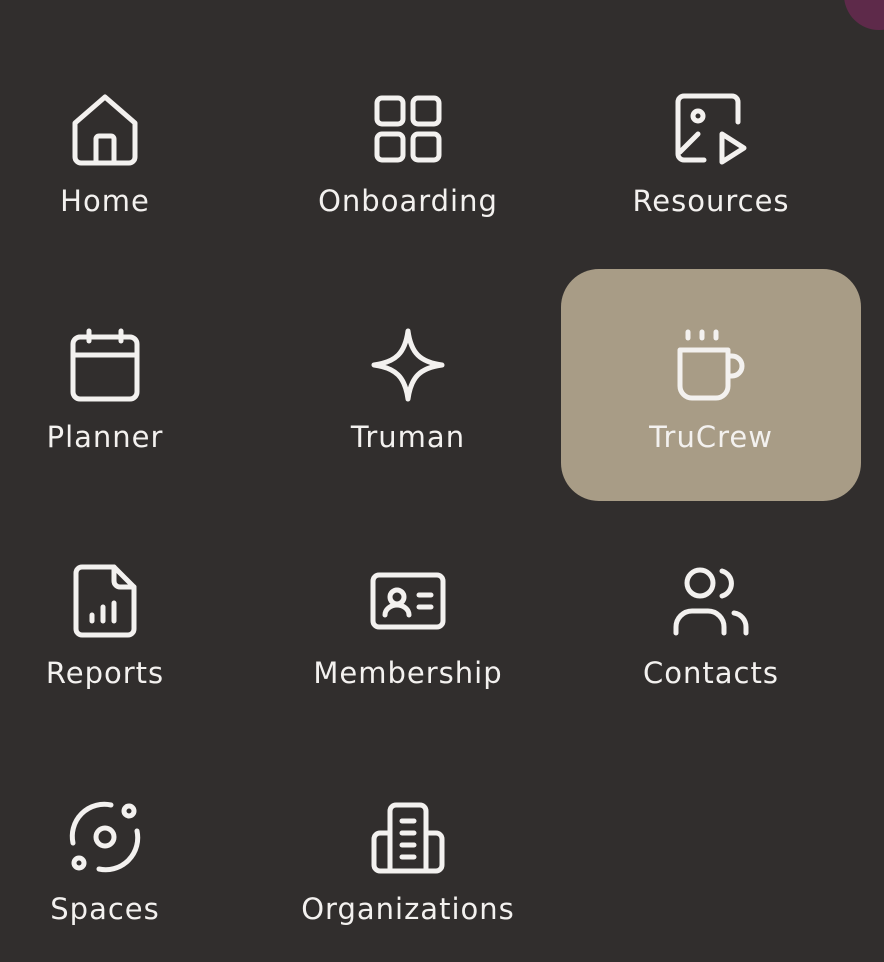 This screenshot has width=884, height=962. Describe the element at coordinates (711, 201) in the screenshot. I see `menu-item-label: Resources` at that location.